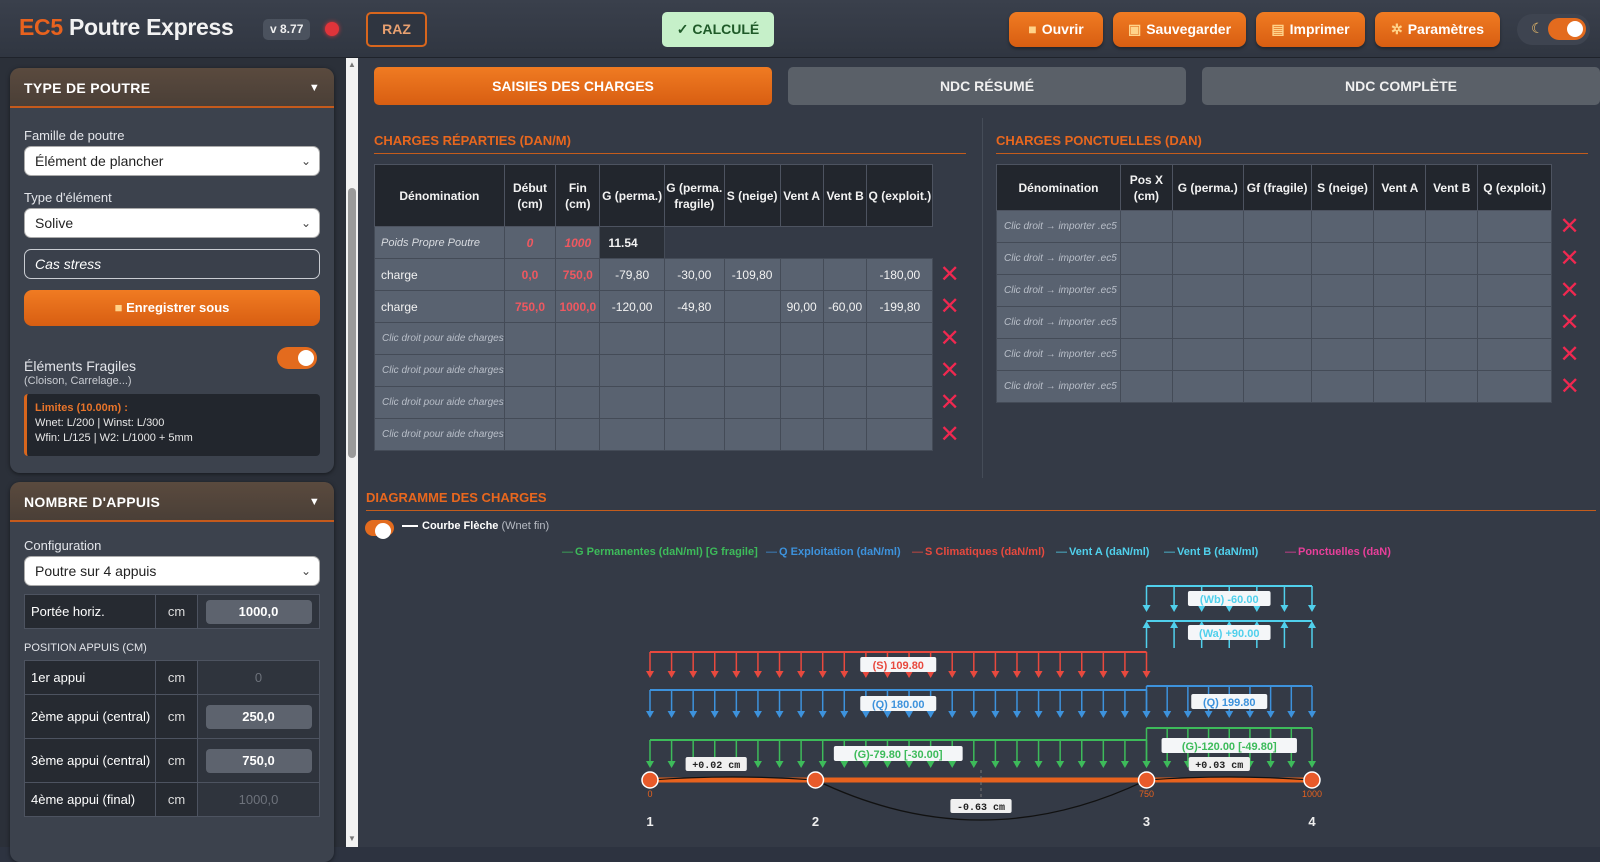 The width and height of the screenshot is (1600, 862). What do you see at coordinates (1437, 29) in the screenshot?
I see `settings-button: ✲ Paramètres` at bounding box center [1437, 29].